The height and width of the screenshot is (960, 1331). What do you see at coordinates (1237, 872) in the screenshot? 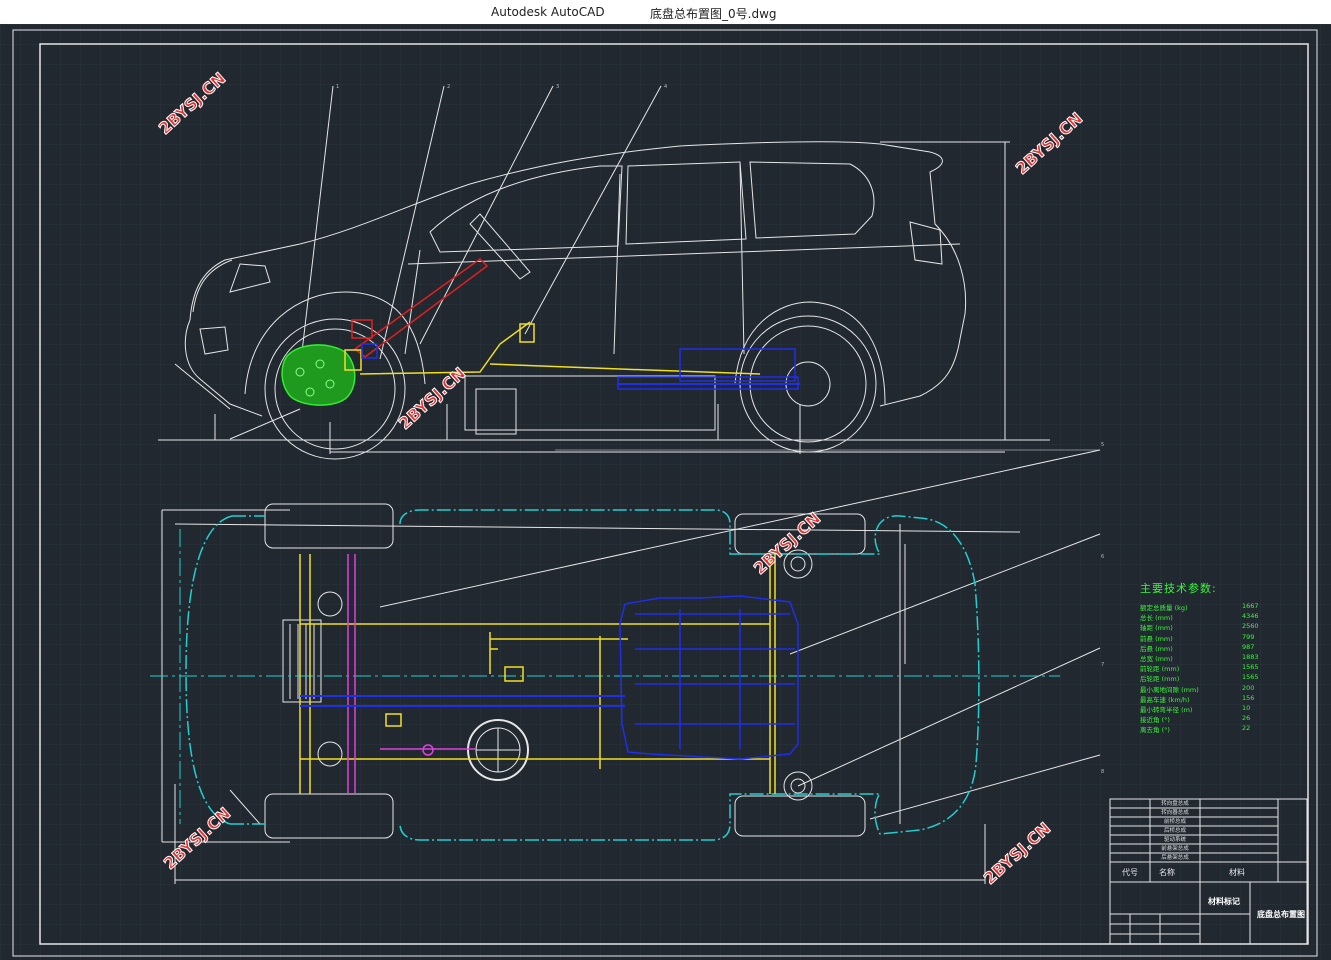
I see `header-material: 材料` at bounding box center [1237, 872].